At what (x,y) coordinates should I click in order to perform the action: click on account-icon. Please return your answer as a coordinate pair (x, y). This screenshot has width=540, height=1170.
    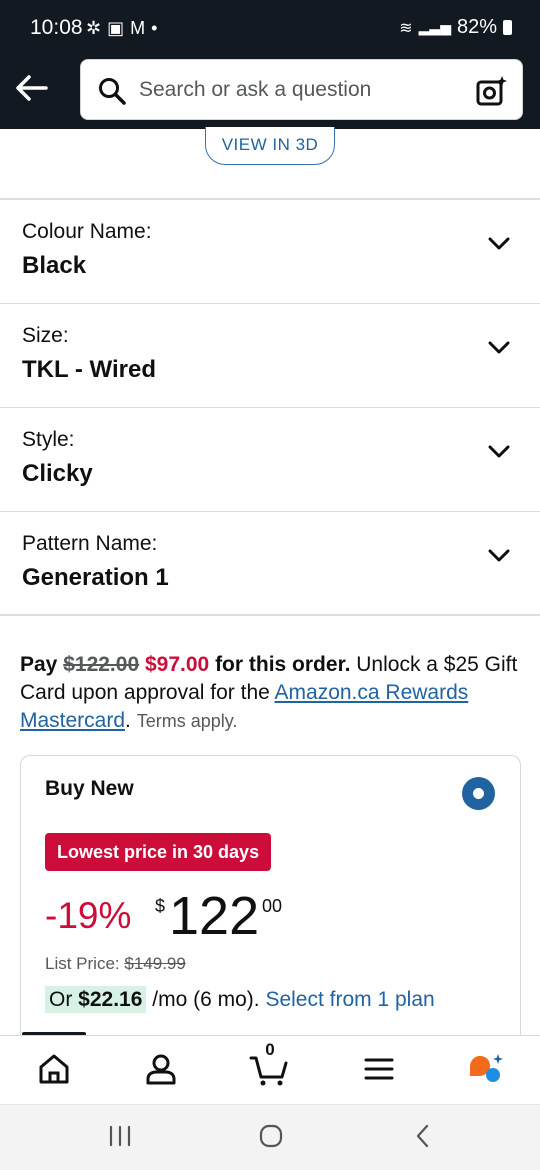
    Looking at the image, I should click on (161, 1069).